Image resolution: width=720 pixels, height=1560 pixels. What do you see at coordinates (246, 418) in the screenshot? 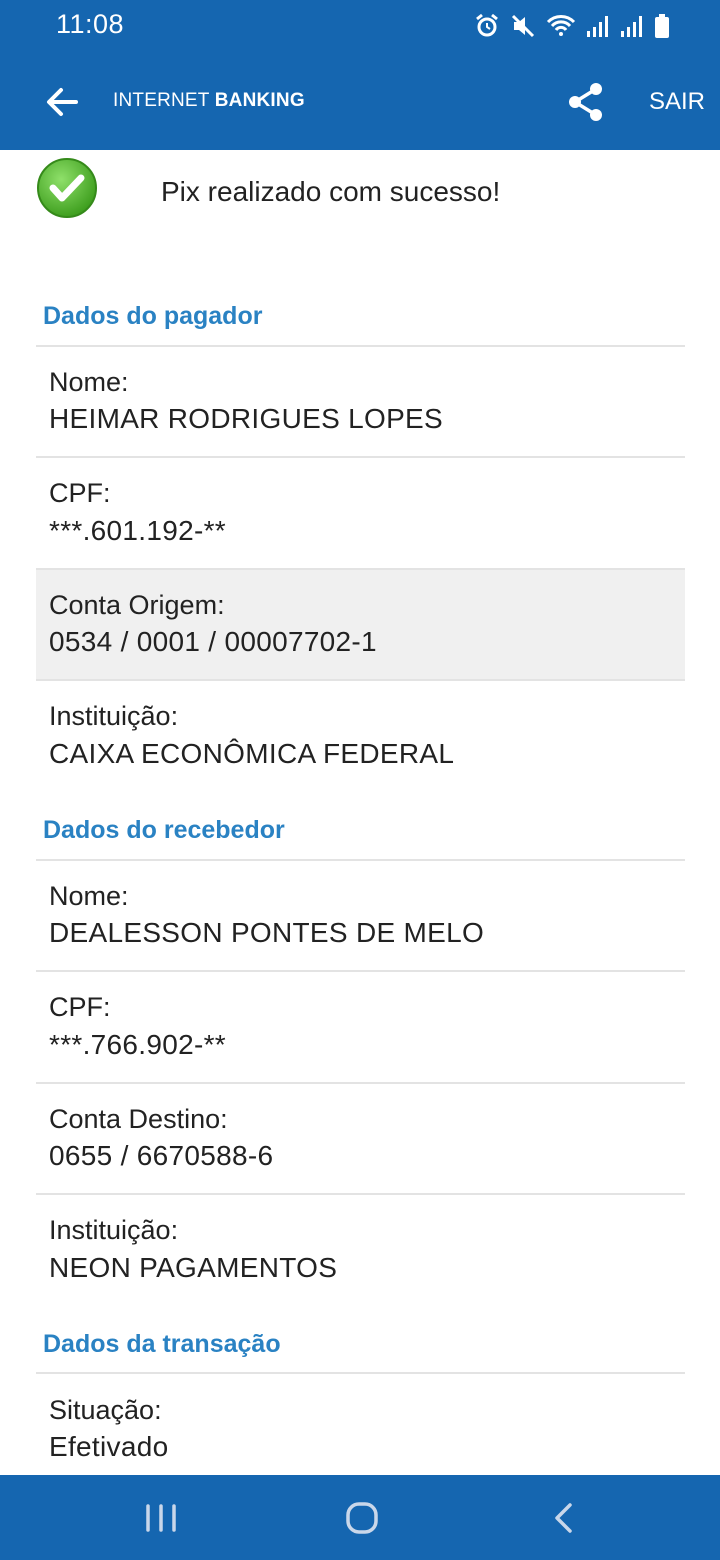
I see `payer-name-value: HEIMAR RODRIGUES LOPES` at bounding box center [246, 418].